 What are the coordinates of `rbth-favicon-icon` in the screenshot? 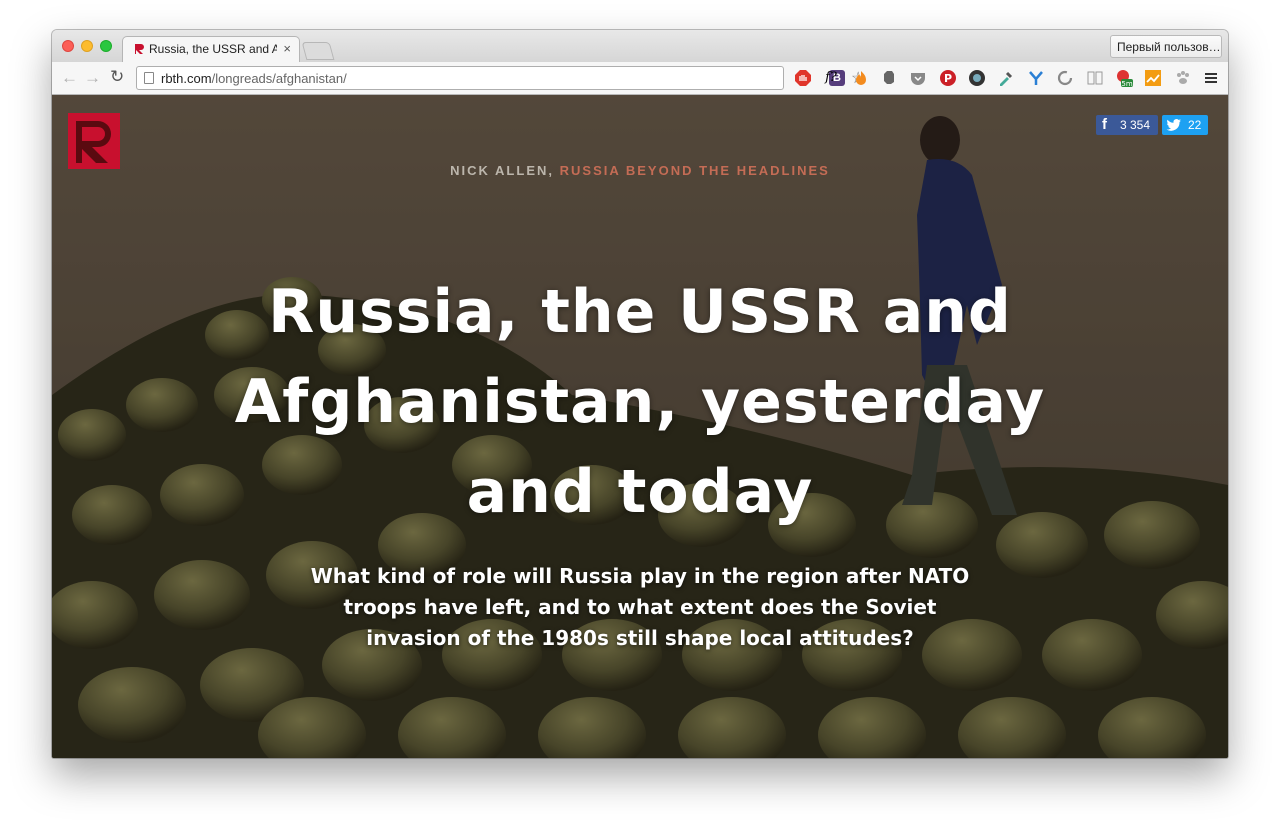 It's located at (139, 49).